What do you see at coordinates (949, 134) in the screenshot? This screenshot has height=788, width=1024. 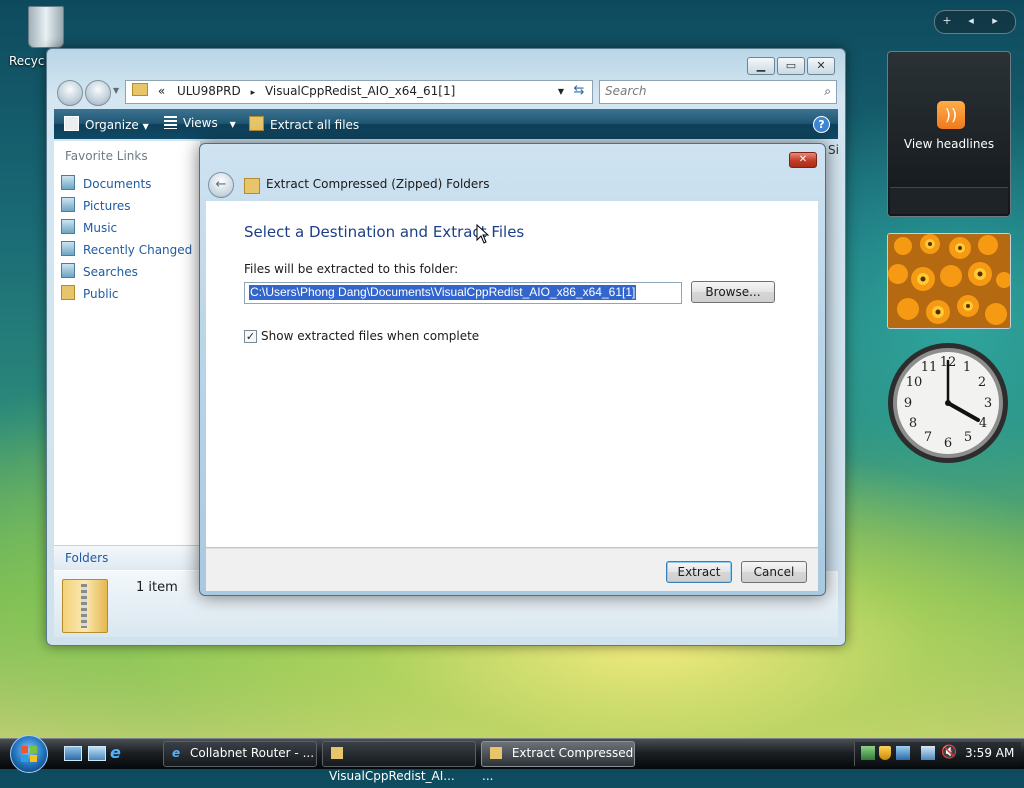 I see `feed-headlines-gadget: )) View headlines` at bounding box center [949, 134].